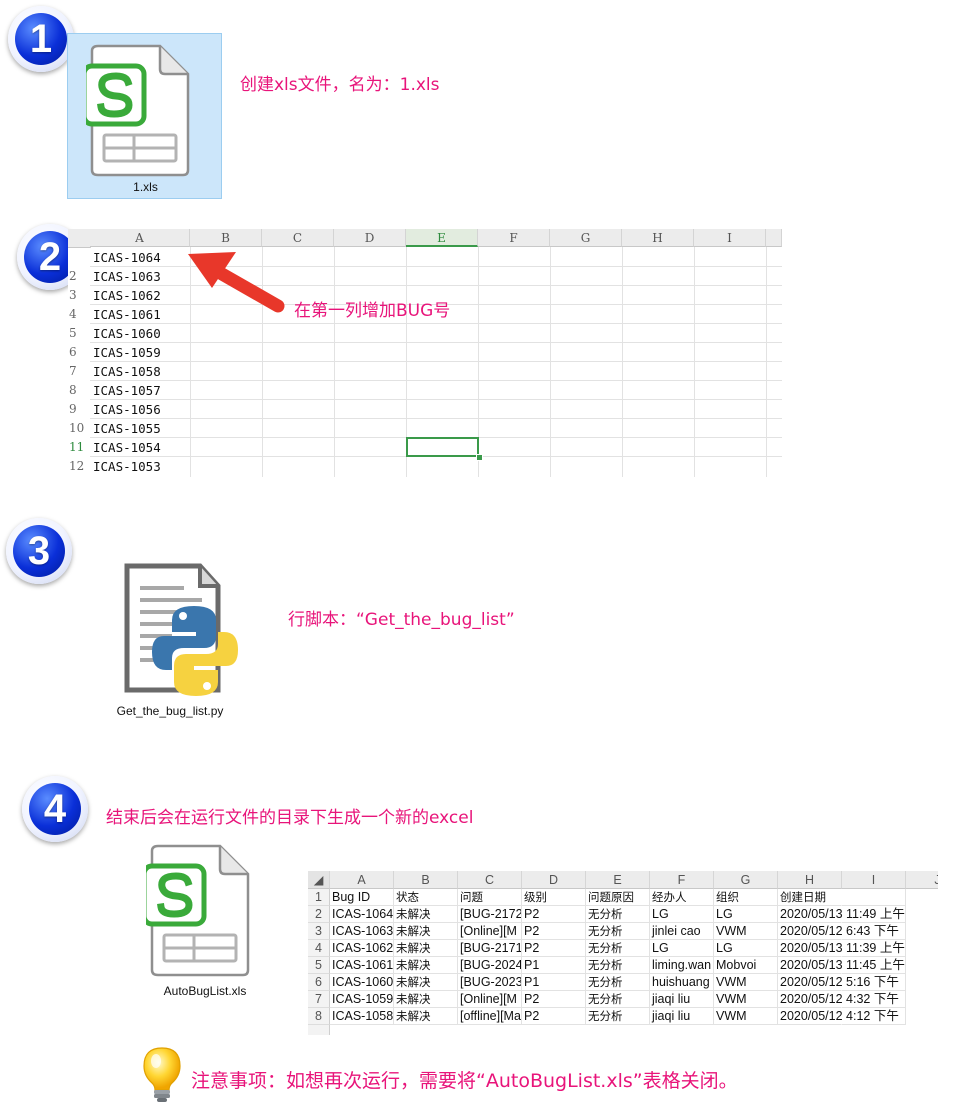  What do you see at coordinates (79, 295) in the screenshot?
I see `row-header: 3` at bounding box center [79, 295].